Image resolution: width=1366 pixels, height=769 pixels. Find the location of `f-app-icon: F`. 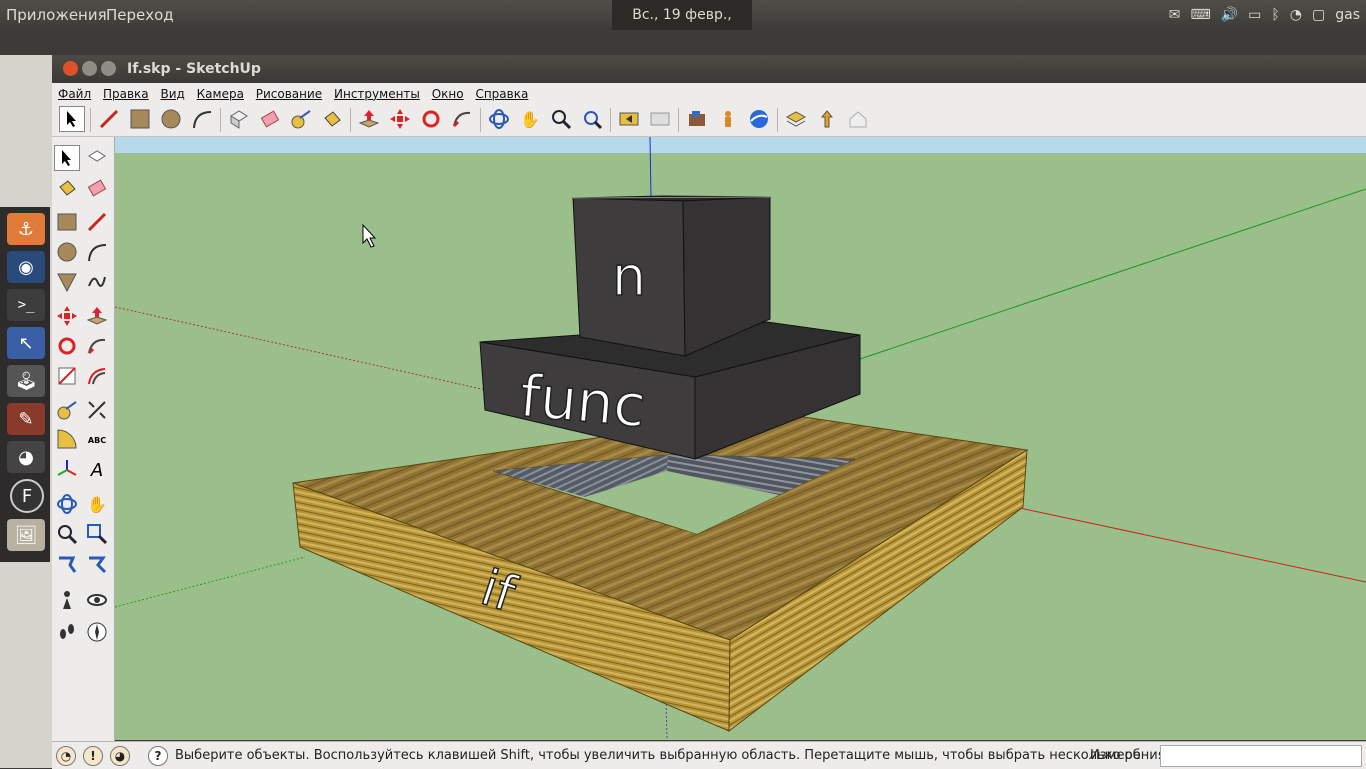

f-app-icon: F is located at coordinates (27, 496).